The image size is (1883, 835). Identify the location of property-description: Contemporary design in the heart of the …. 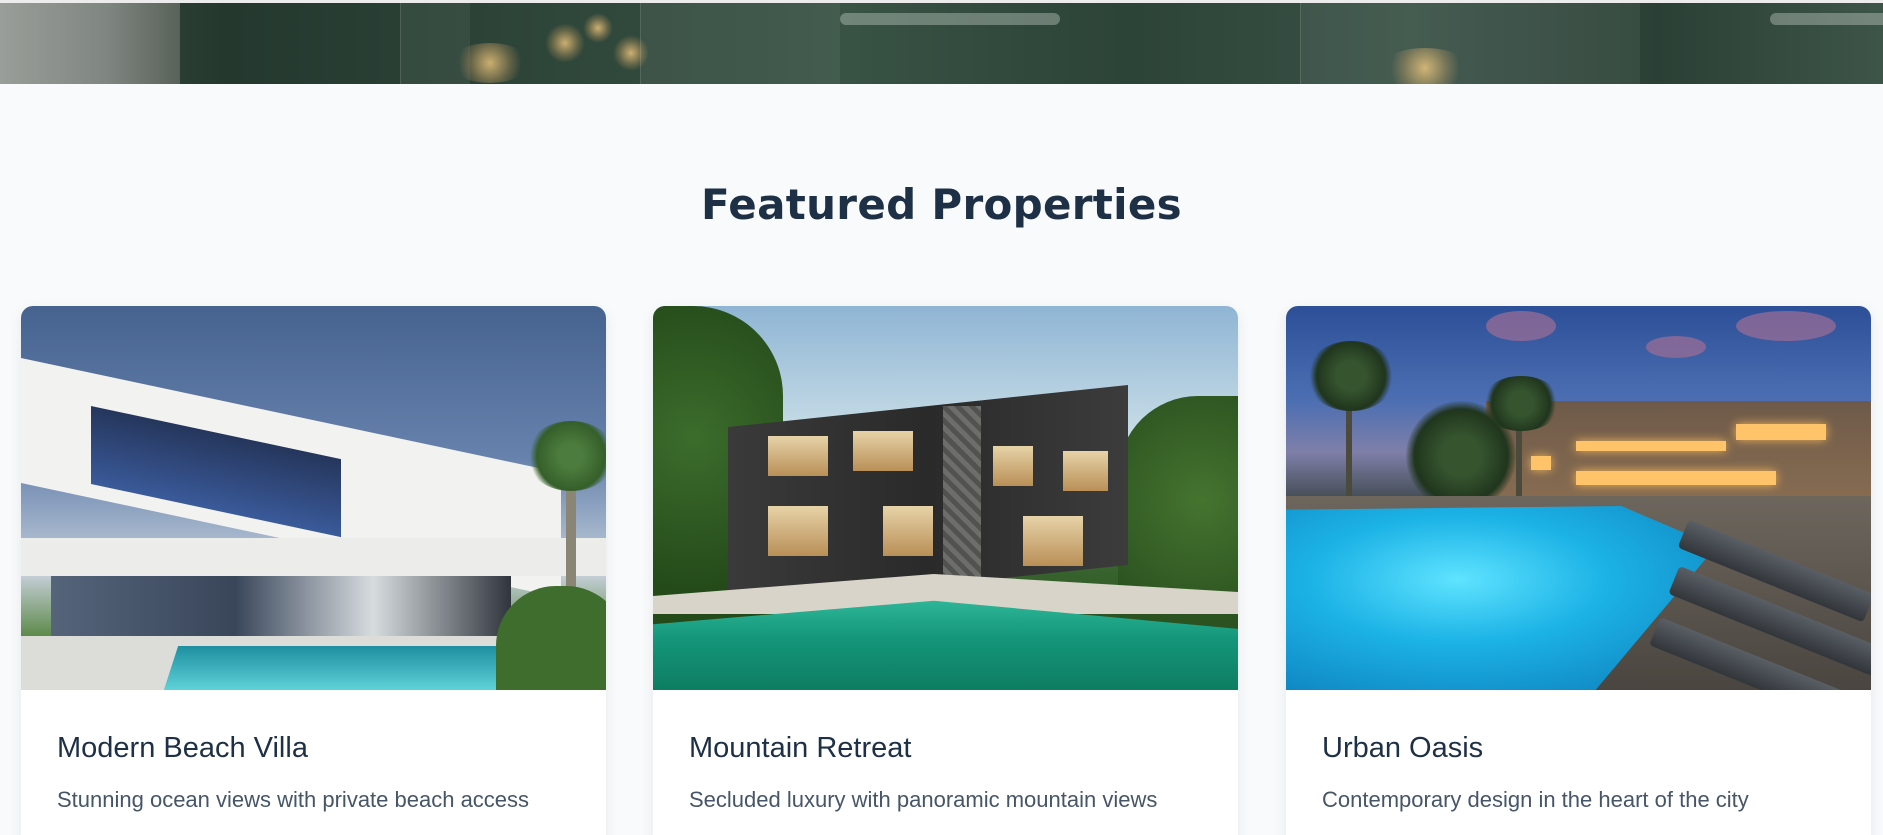
(1535, 799).